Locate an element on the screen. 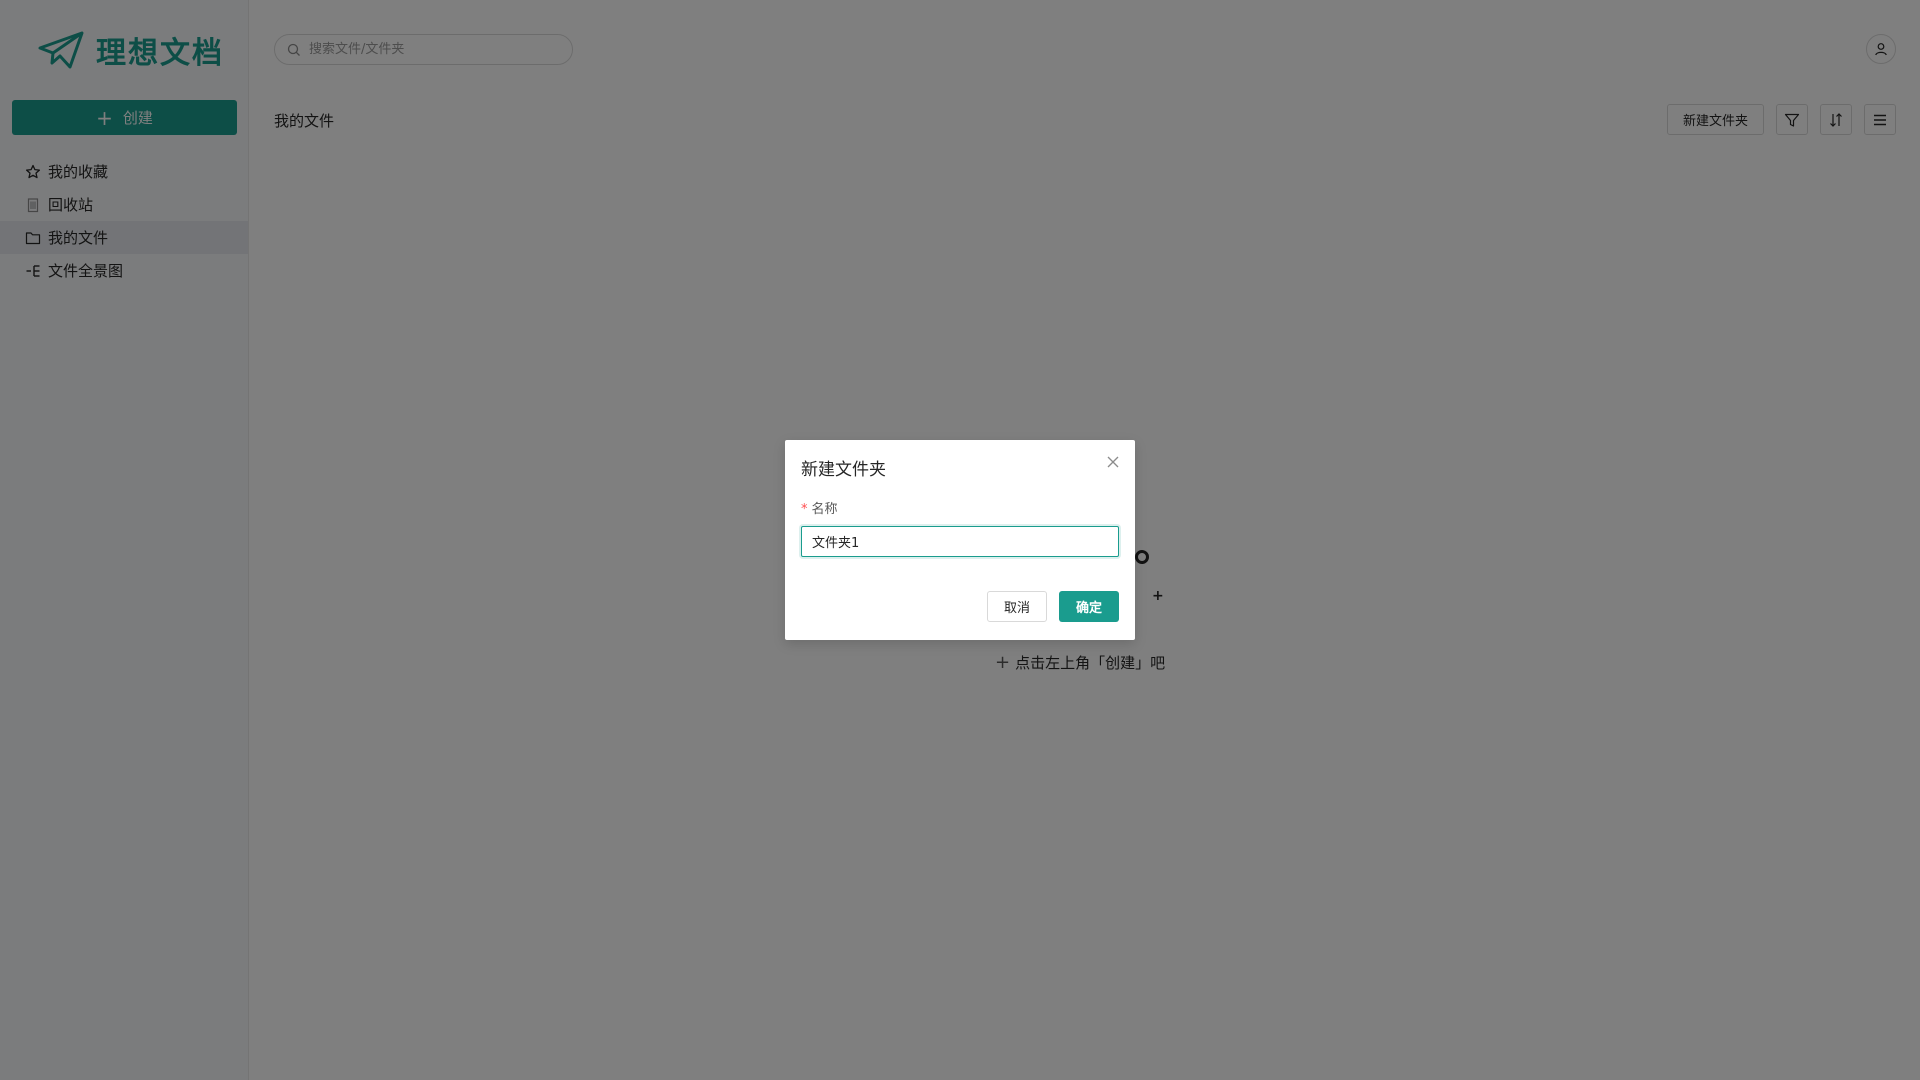  required-mark: * is located at coordinates (804, 509).